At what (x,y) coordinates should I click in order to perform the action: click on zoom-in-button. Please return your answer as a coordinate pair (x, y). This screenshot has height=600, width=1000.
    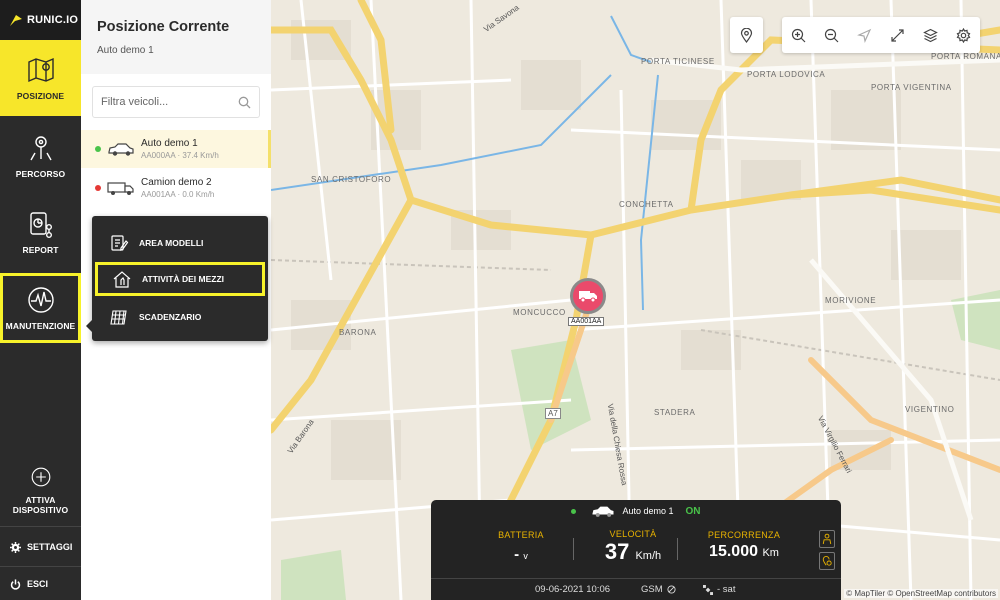
    Looking at the image, I should click on (798, 35).